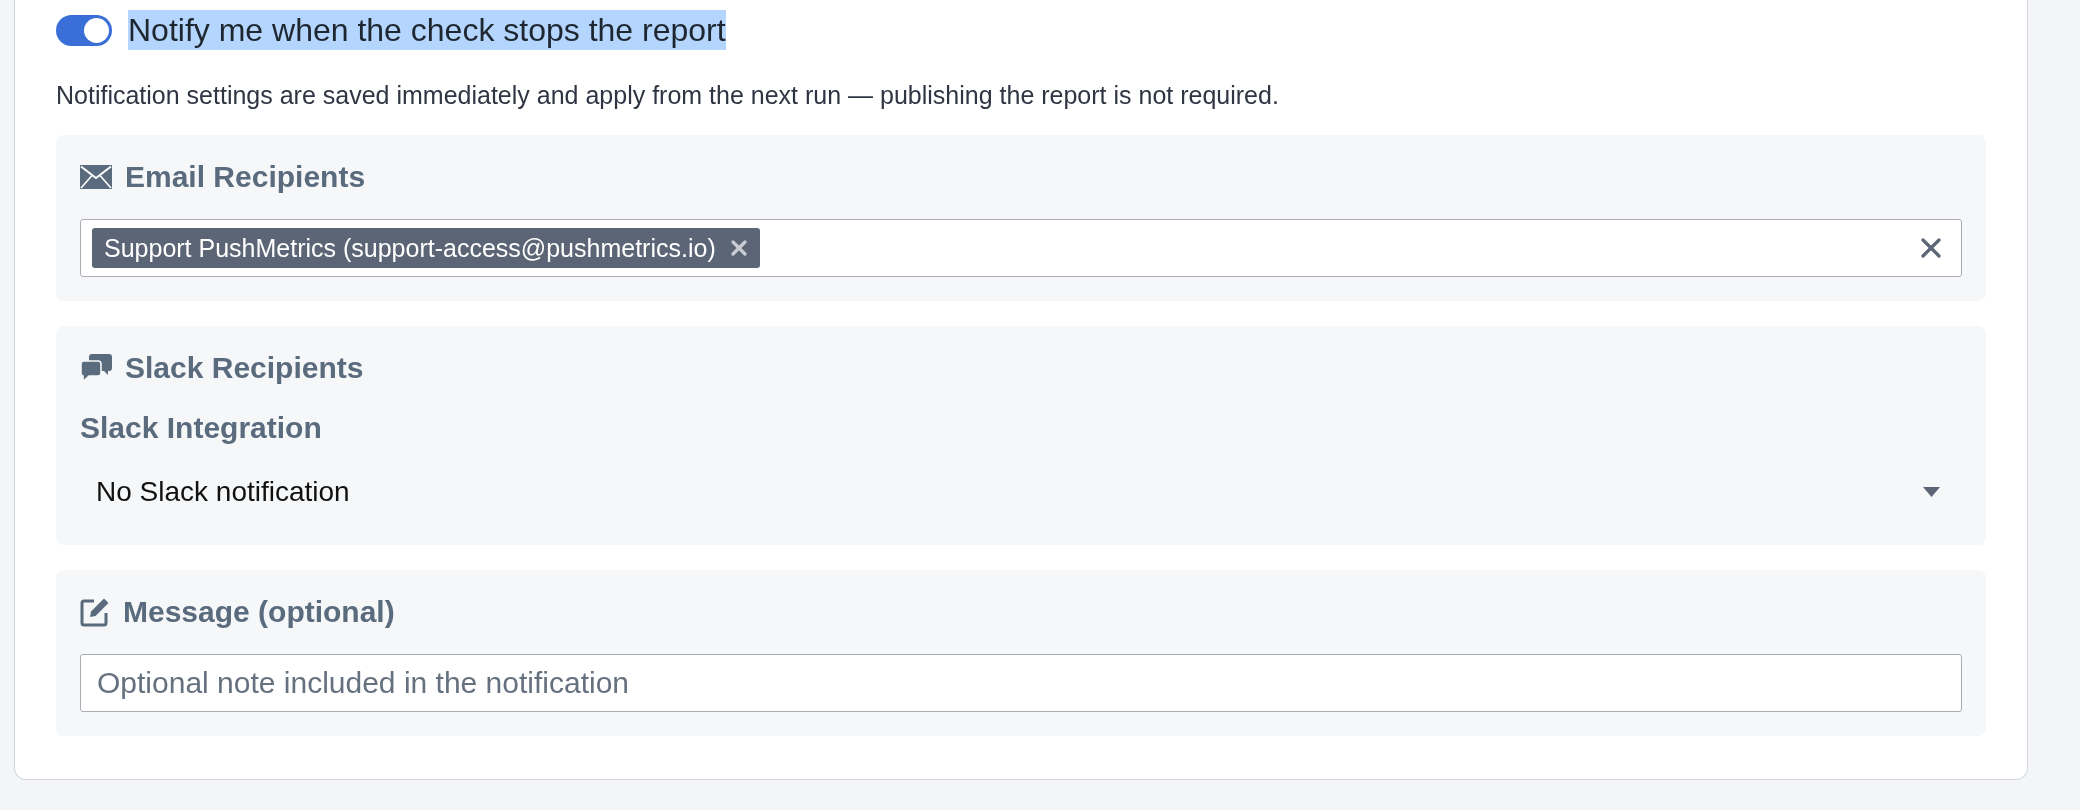 The width and height of the screenshot is (2080, 810). Describe the element at coordinates (96, 368) in the screenshot. I see `speech-bubbles-icon` at that location.